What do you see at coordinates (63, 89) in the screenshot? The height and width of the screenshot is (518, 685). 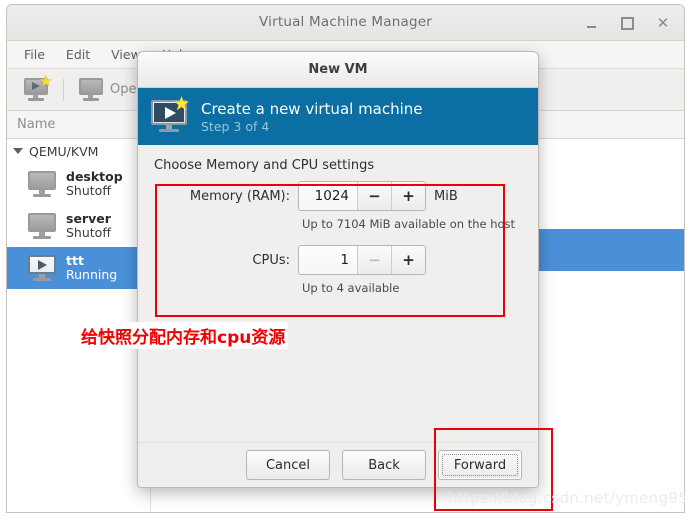 I see `toolbar-separator` at bounding box center [63, 89].